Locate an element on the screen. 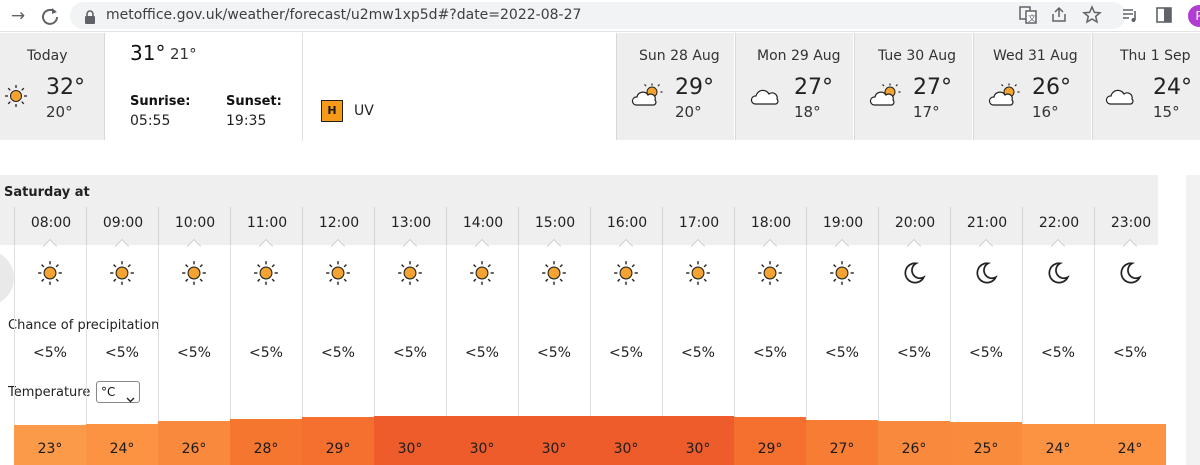  hour-column-header: 19:00 is located at coordinates (842, 230).